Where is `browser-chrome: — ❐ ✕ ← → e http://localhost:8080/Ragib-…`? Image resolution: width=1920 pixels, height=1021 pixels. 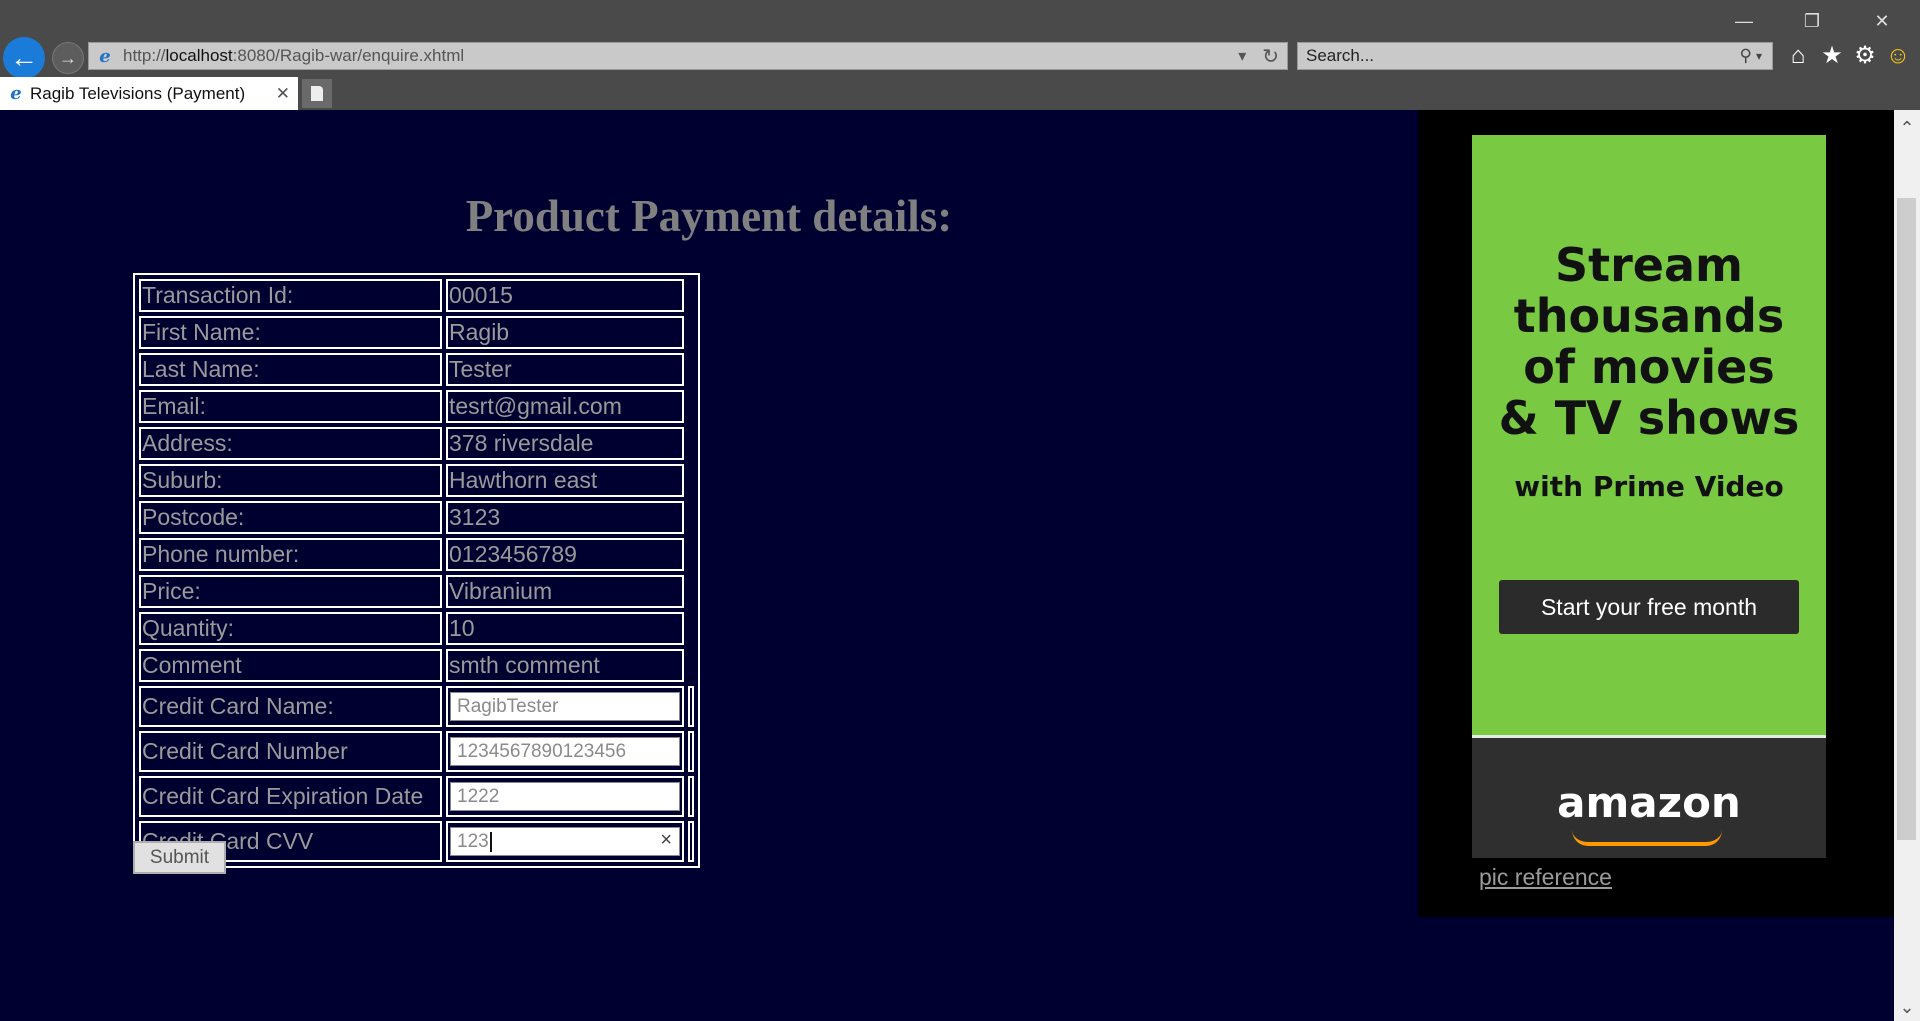 browser-chrome: — ❐ ✕ ← → e http://localhost:8080/Ragib-… is located at coordinates (960, 55).